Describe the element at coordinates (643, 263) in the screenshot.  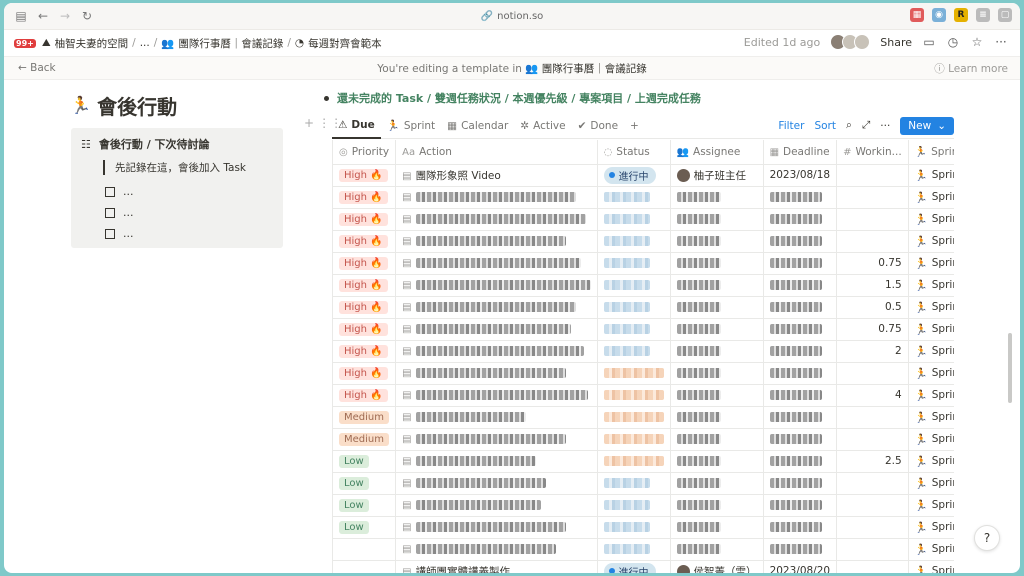
I see `table-row: High 🔥 ▤ 0.75 🏃Sprint 2` at that location.